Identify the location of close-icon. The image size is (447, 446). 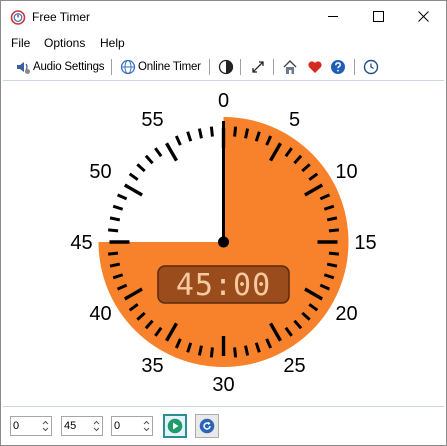
(423, 16).